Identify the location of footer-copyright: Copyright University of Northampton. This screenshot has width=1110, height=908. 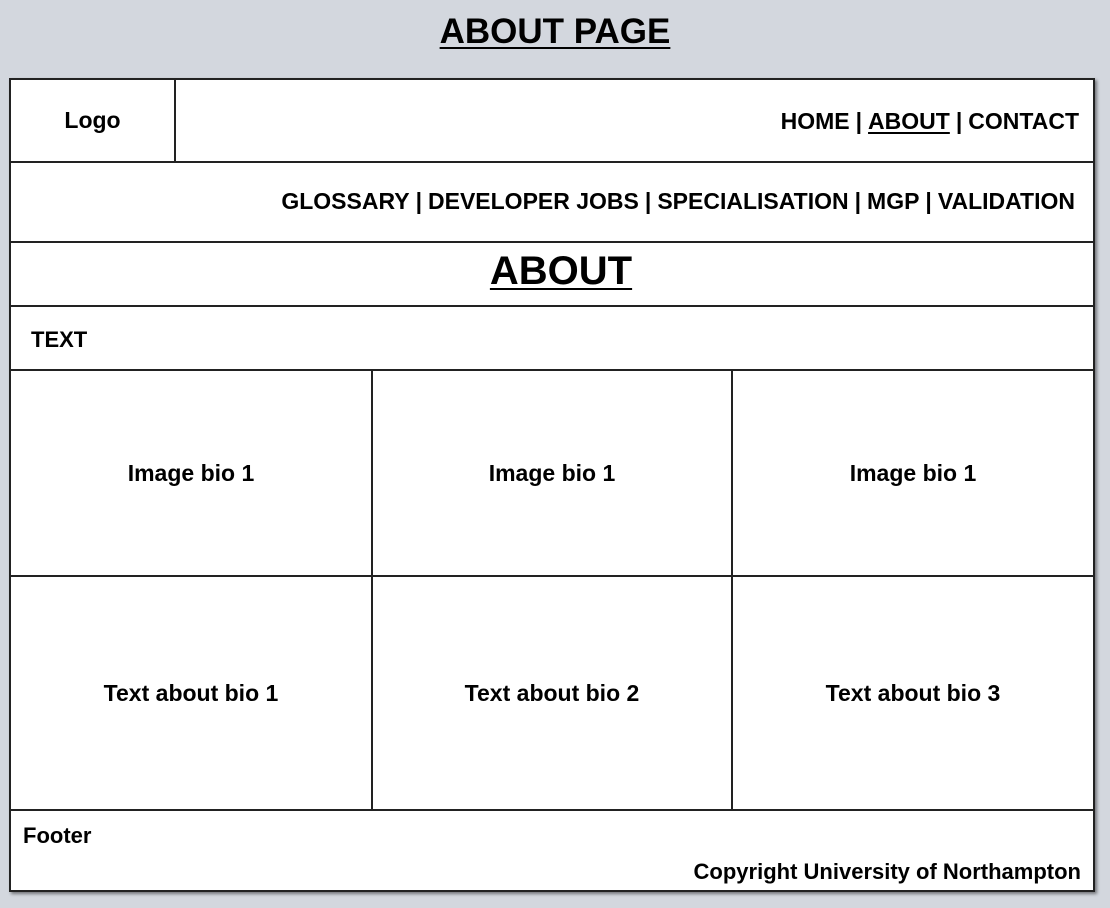
(887, 871).